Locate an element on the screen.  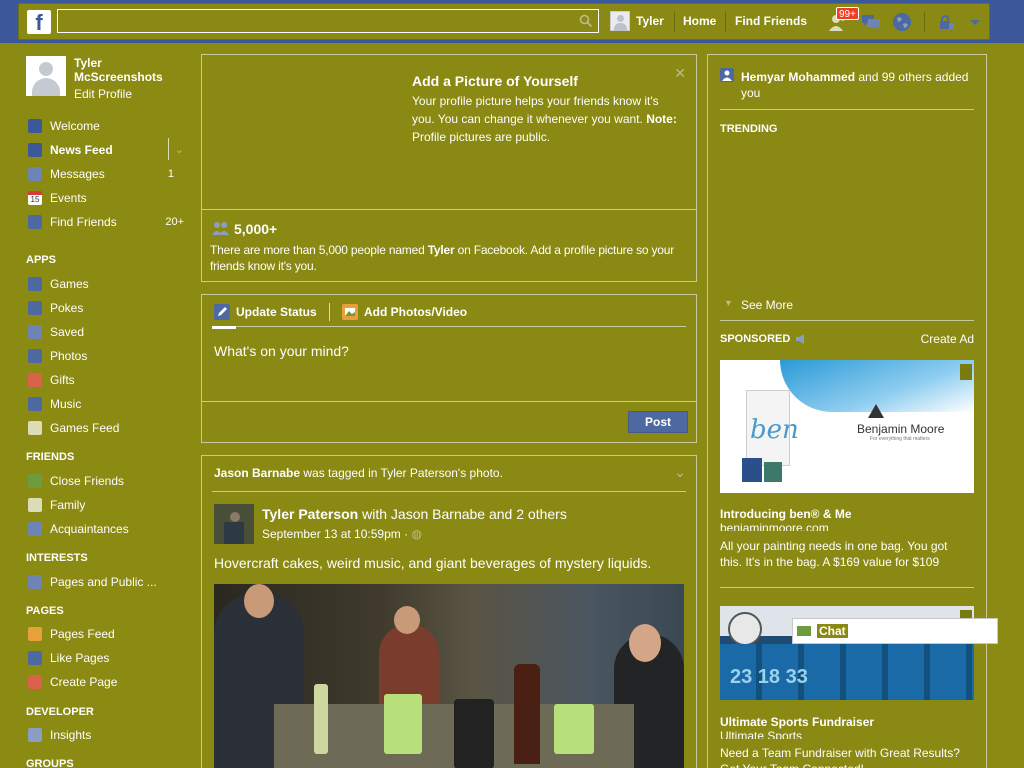
chat-tab: Chat is located at coordinates (895, 631).